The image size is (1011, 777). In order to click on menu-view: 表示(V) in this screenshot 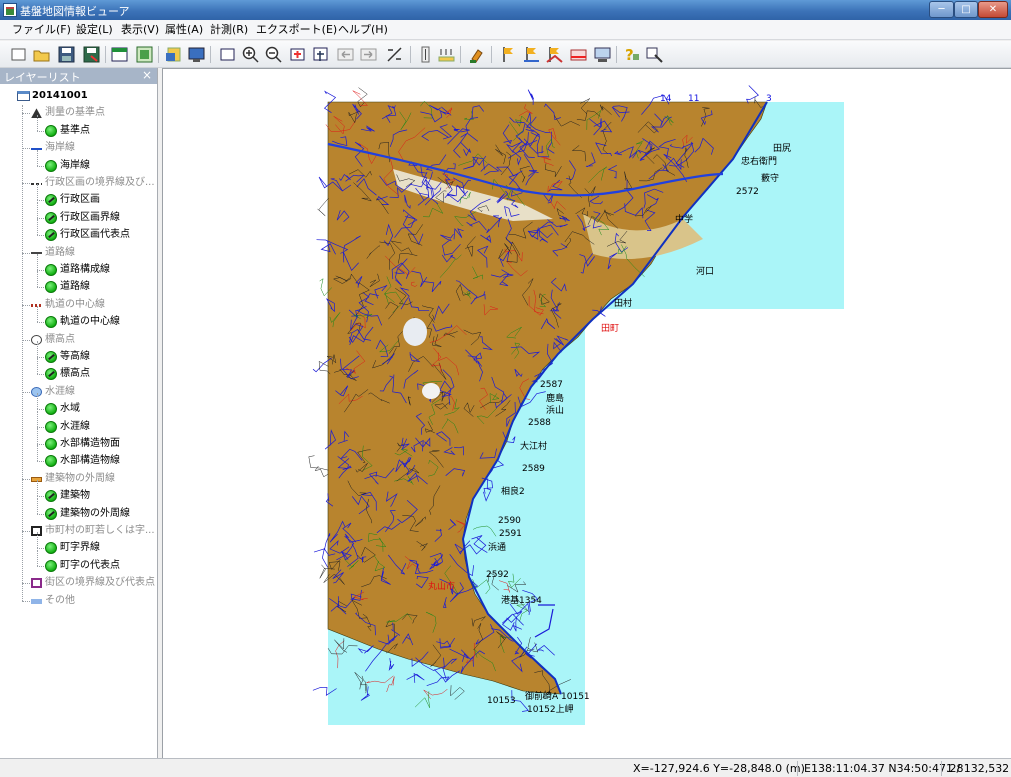, I will do `click(140, 30)`.